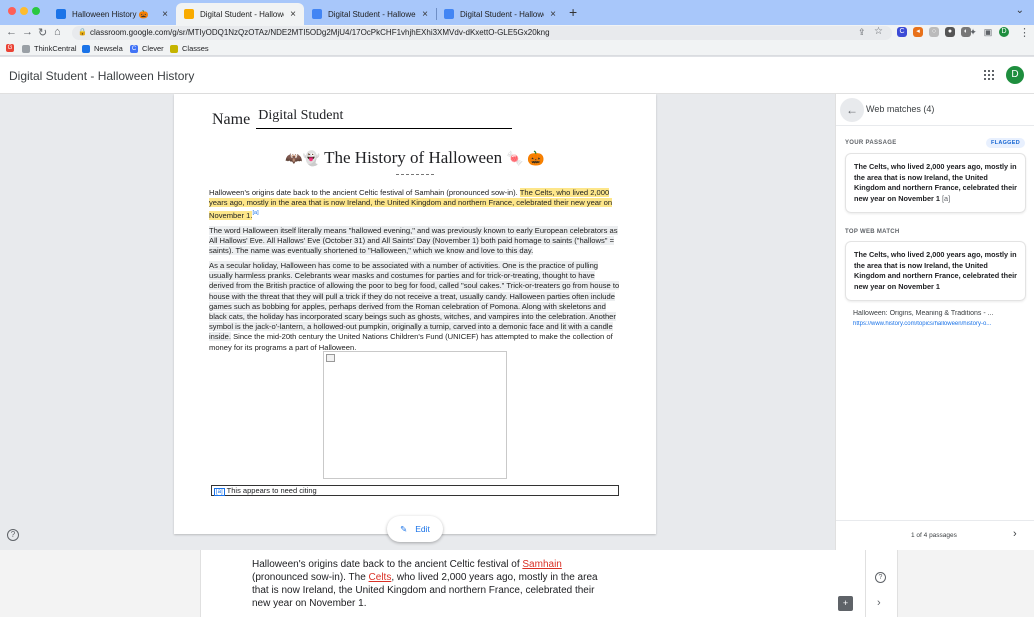 This screenshot has height=617, width=1034. I want to click on side-panel-icon: ▣, so click(988, 32).